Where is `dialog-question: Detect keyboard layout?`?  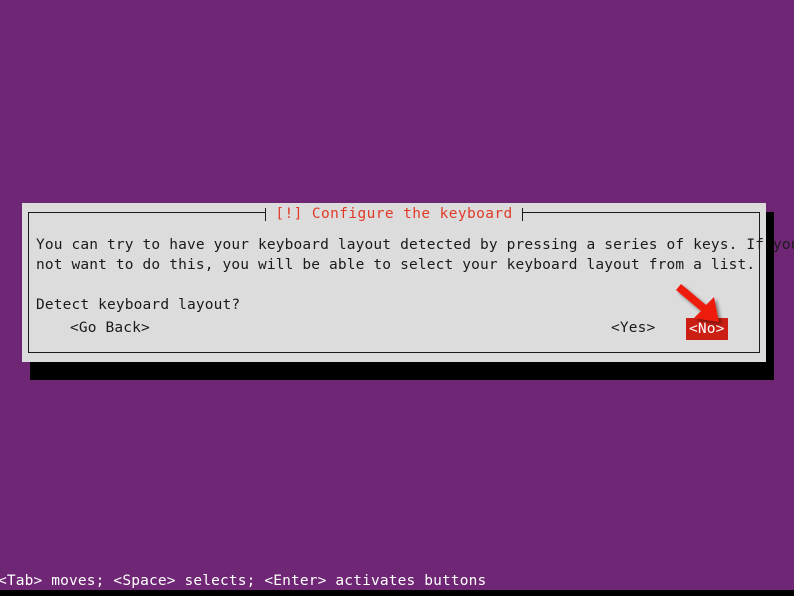 dialog-question: Detect keyboard layout? is located at coordinates (138, 305).